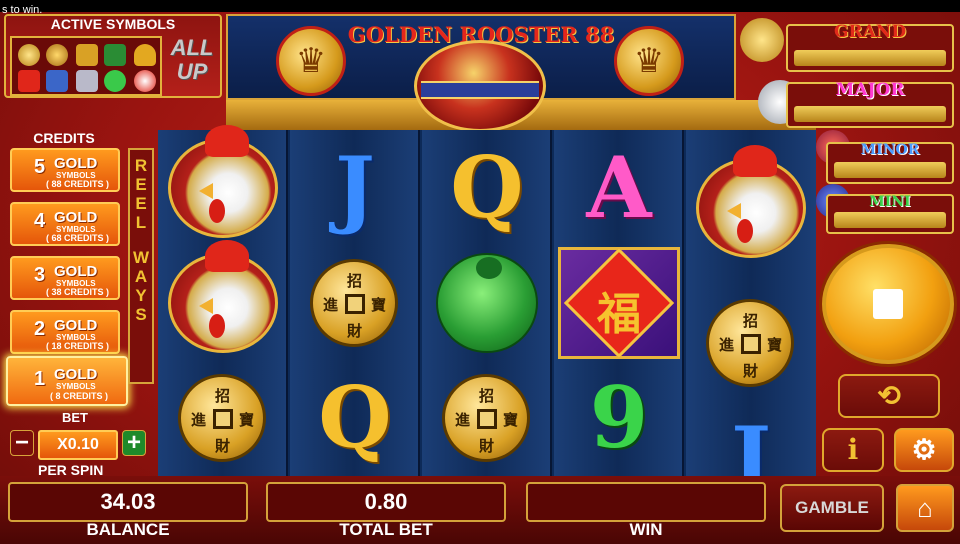  I want to click on info-label: i, so click(853, 449).